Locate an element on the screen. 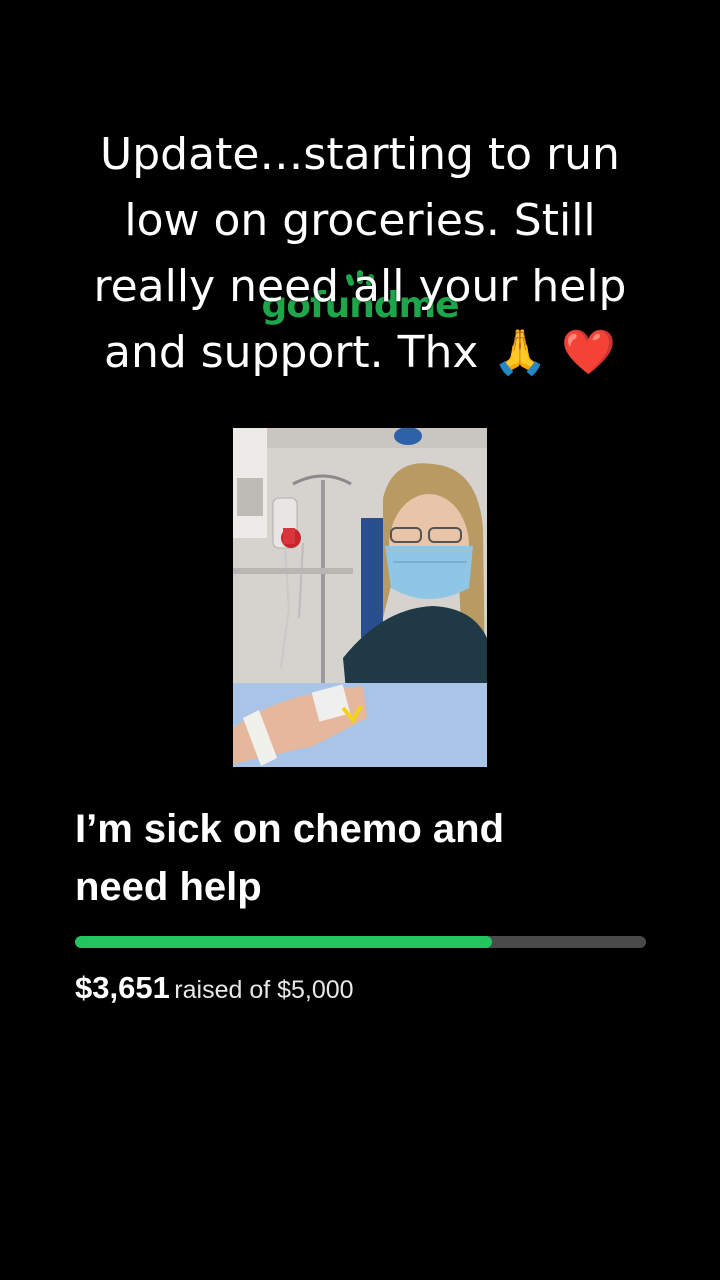 This screenshot has height=1280, width=720. campaign-title: I’m sick on chemo and need help is located at coordinates (355, 858).